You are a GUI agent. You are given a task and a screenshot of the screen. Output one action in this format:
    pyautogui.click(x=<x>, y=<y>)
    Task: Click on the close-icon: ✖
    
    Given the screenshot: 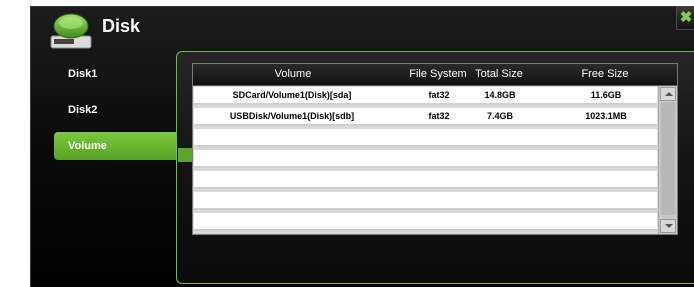 What is the action you would take?
    pyautogui.click(x=685, y=18)
    